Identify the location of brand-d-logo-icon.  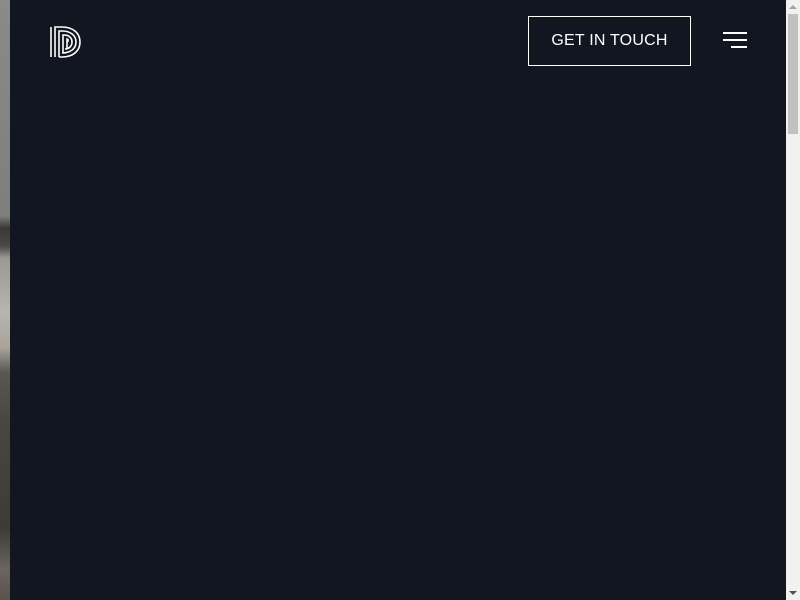
(65, 42).